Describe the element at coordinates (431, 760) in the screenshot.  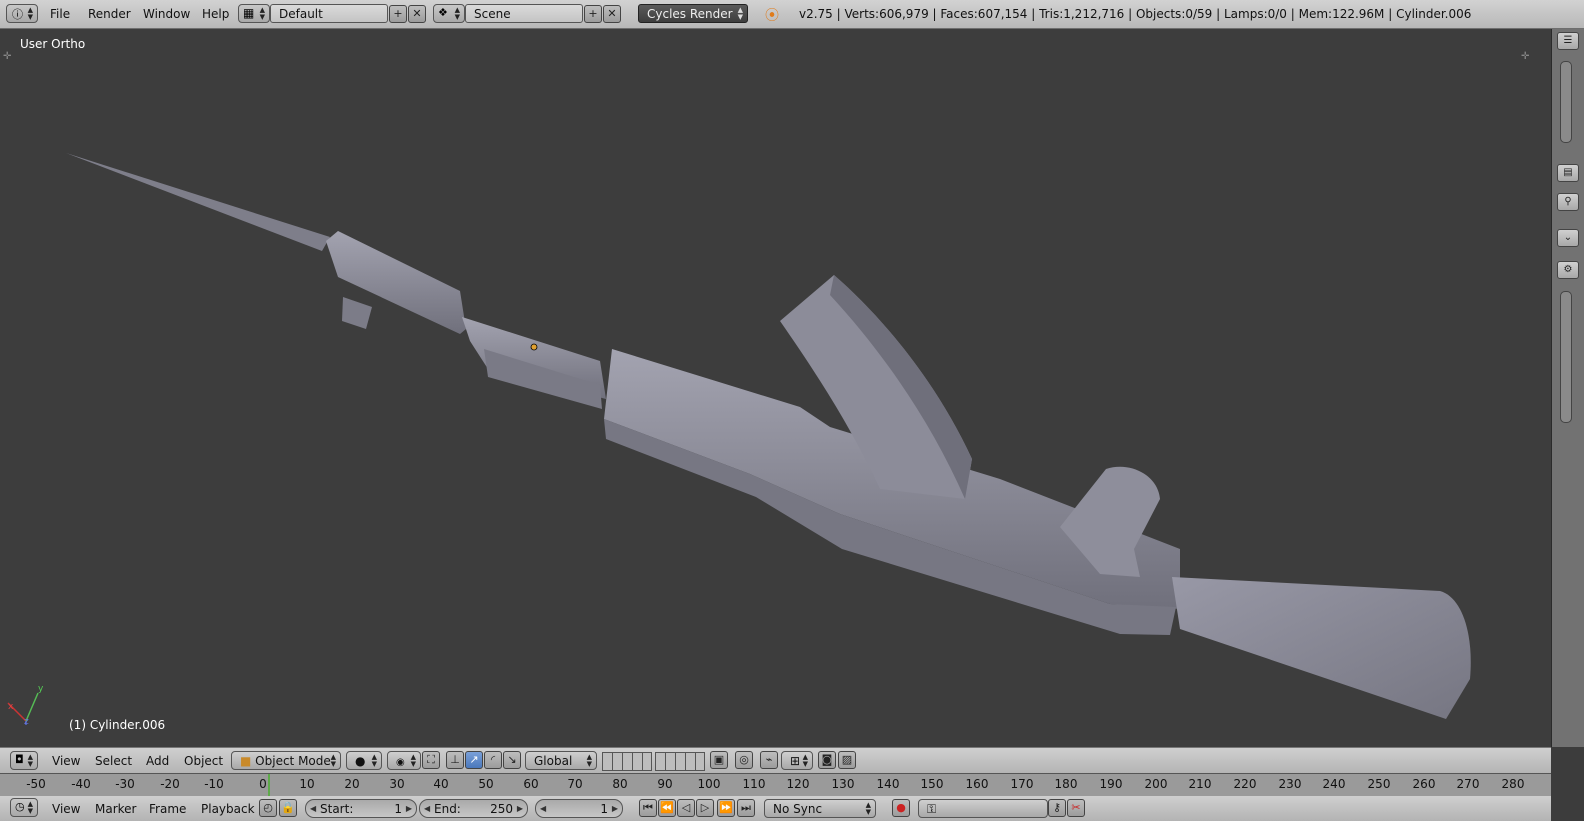
I see `manipulator-toggle-icon: ⛶` at that location.